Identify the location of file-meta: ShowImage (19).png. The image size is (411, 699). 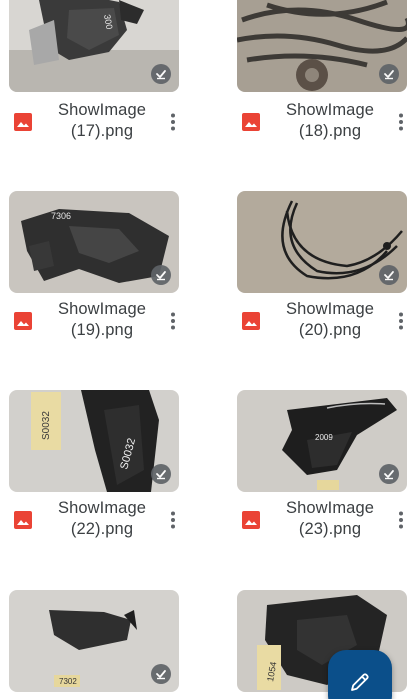
(99, 324).